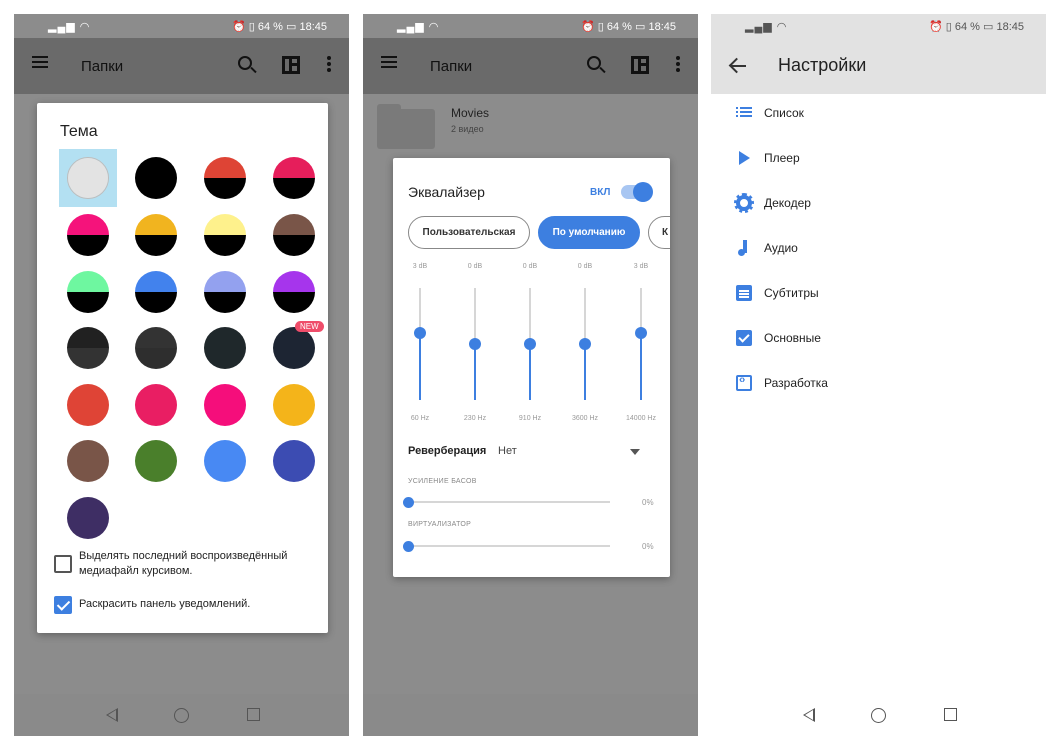 This screenshot has width=1060, height=750. What do you see at coordinates (659, 232) in the screenshot?
I see `preset-next: К` at bounding box center [659, 232].